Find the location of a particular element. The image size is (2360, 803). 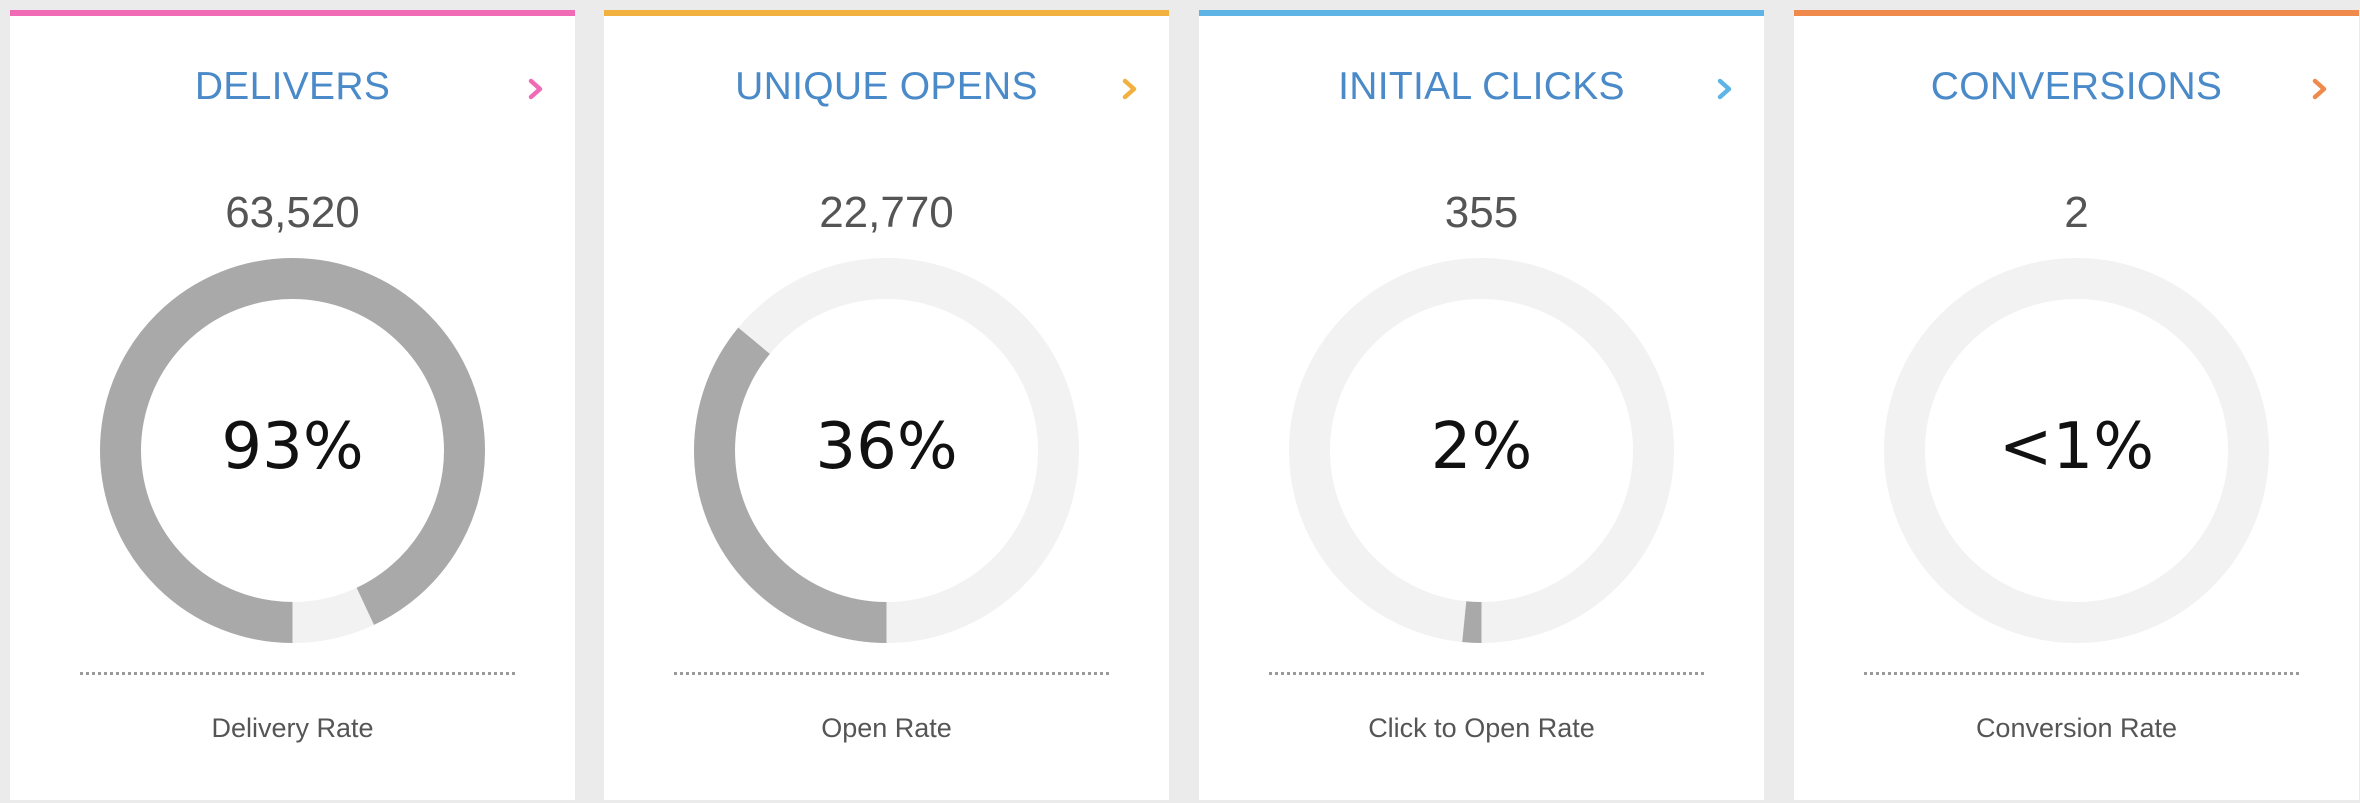

card-percent: 93% is located at coordinates (292, 447).